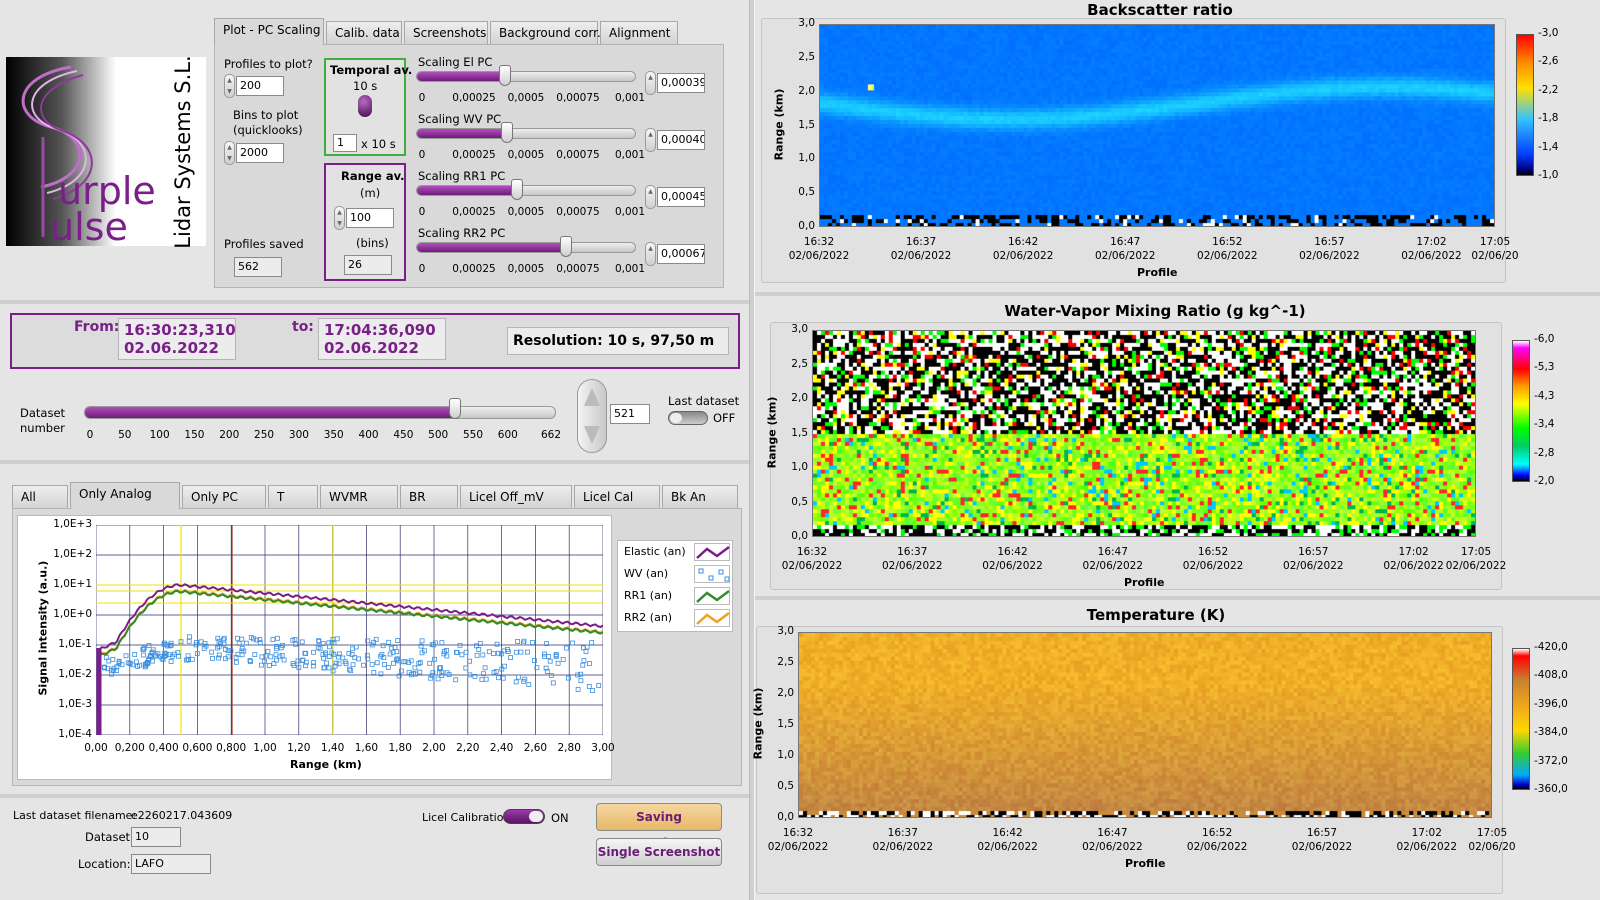  What do you see at coordinates (799, 501) in the screenshot?
I see `plot-ytick: 0,5` at bounding box center [799, 501].